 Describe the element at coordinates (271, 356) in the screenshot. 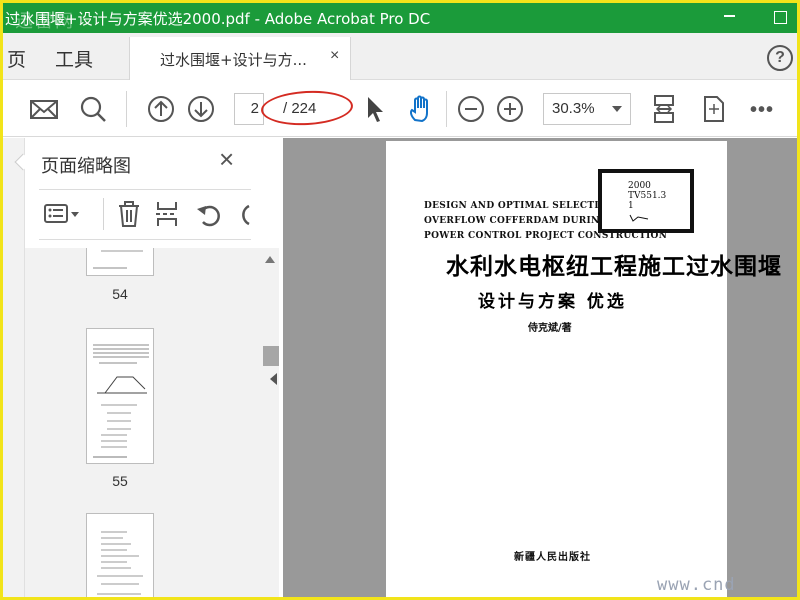

I see `scrollbar-thumb` at that location.